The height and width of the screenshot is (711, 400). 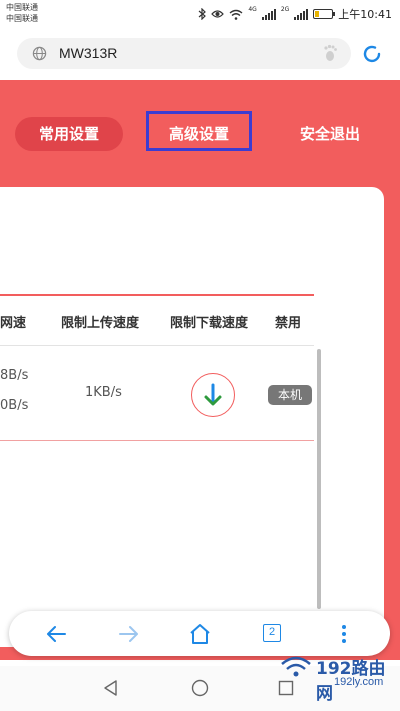 I want to click on scrollbar, so click(x=319, y=479).